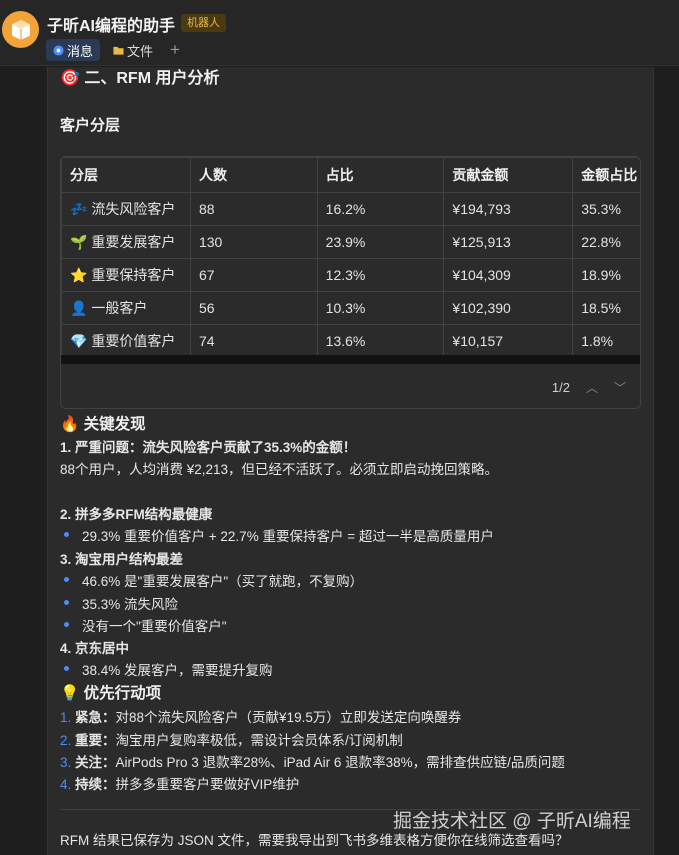 The height and width of the screenshot is (855, 679). I want to click on add-tab-button: +, so click(175, 50).